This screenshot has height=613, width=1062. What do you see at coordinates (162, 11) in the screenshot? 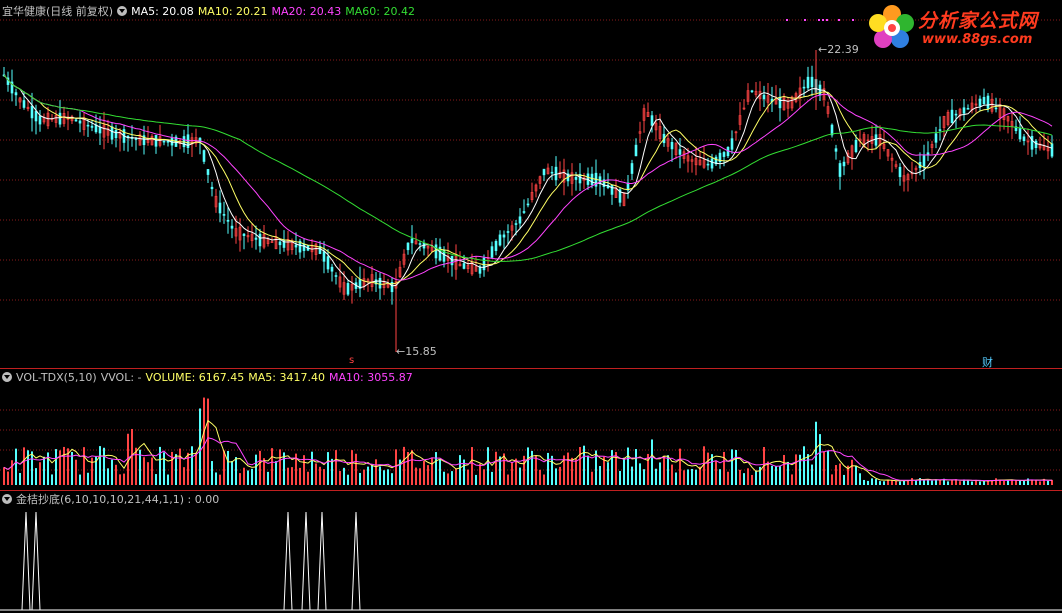
I see `ma-labels-item: MA5: 20.08` at bounding box center [162, 11].